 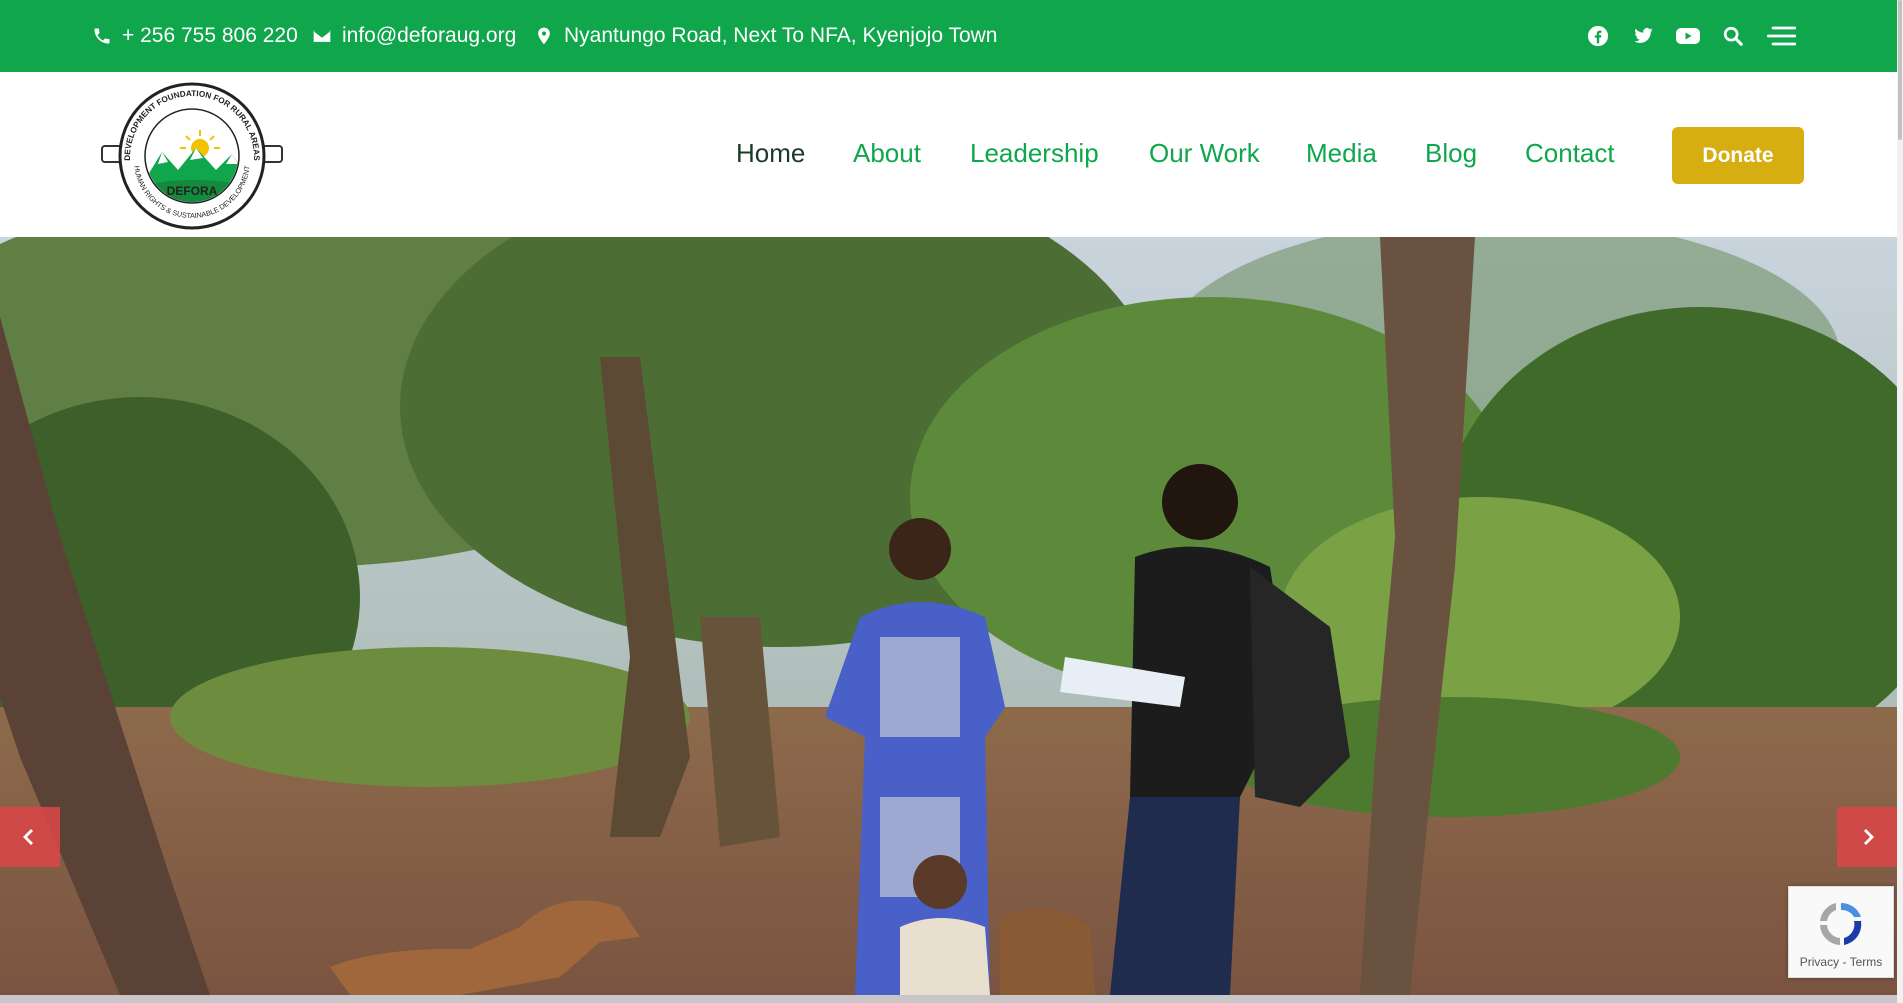 What do you see at coordinates (1900, 501) in the screenshot?
I see `page-scrollbar` at bounding box center [1900, 501].